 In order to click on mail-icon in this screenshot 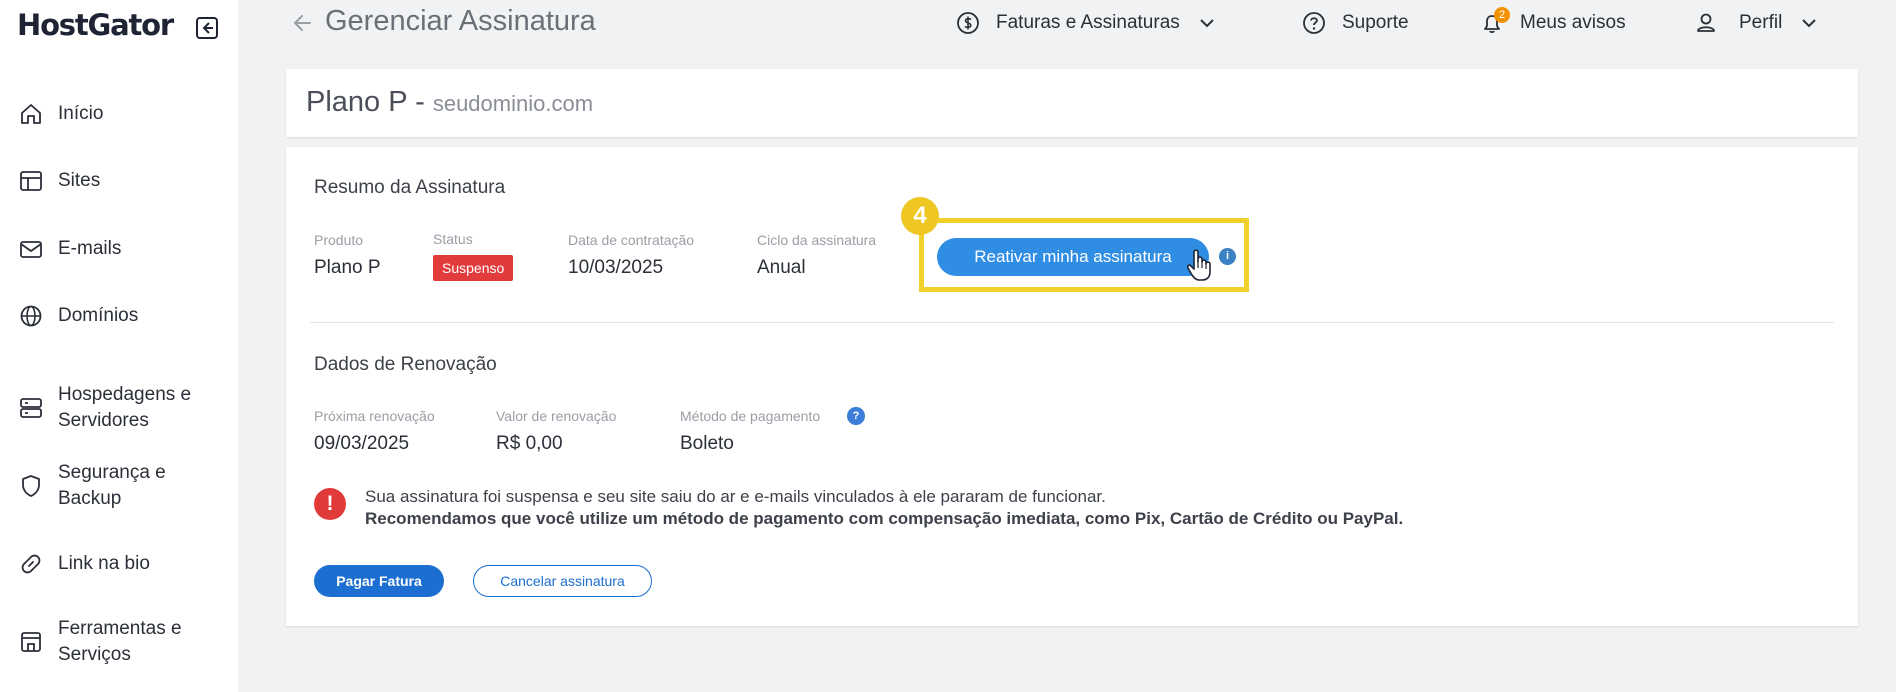, I will do `click(31, 249)`.